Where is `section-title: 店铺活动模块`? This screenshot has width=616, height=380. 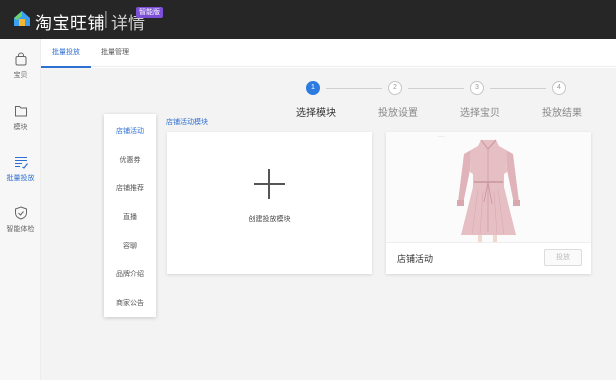
section-title: 店铺活动模块 is located at coordinates (187, 122).